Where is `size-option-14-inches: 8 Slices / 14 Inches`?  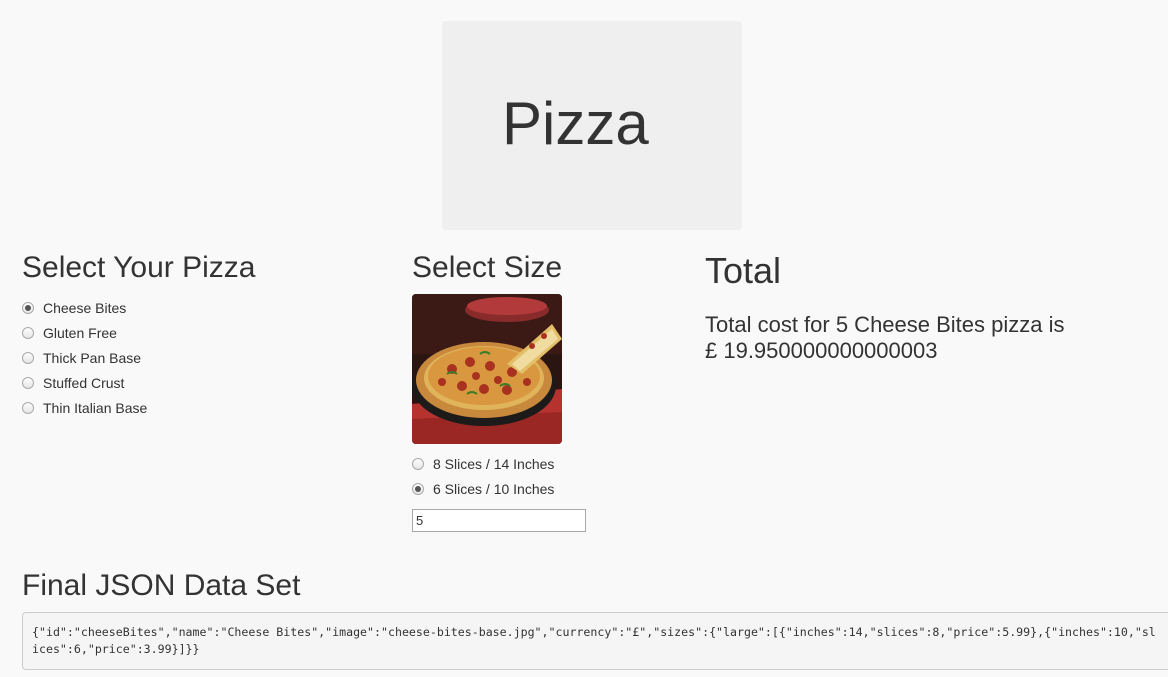 size-option-14-inches: 8 Slices / 14 Inches is located at coordinates (537, 463).